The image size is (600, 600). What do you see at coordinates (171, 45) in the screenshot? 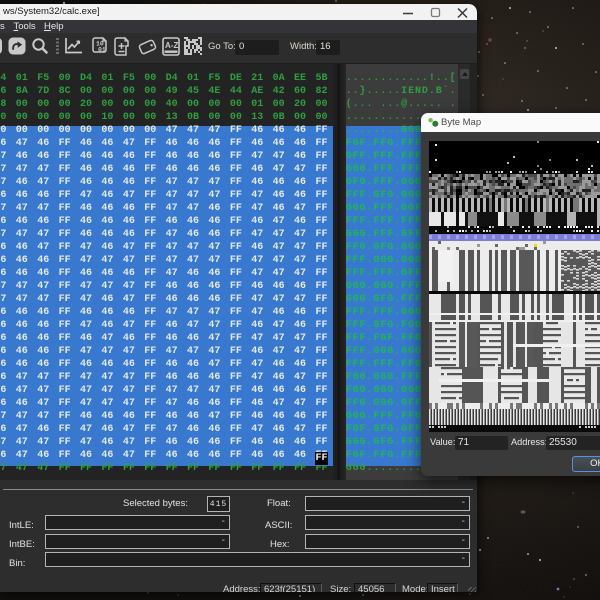
I see `svg-text: A-Z` at bounding box center [171, 45].